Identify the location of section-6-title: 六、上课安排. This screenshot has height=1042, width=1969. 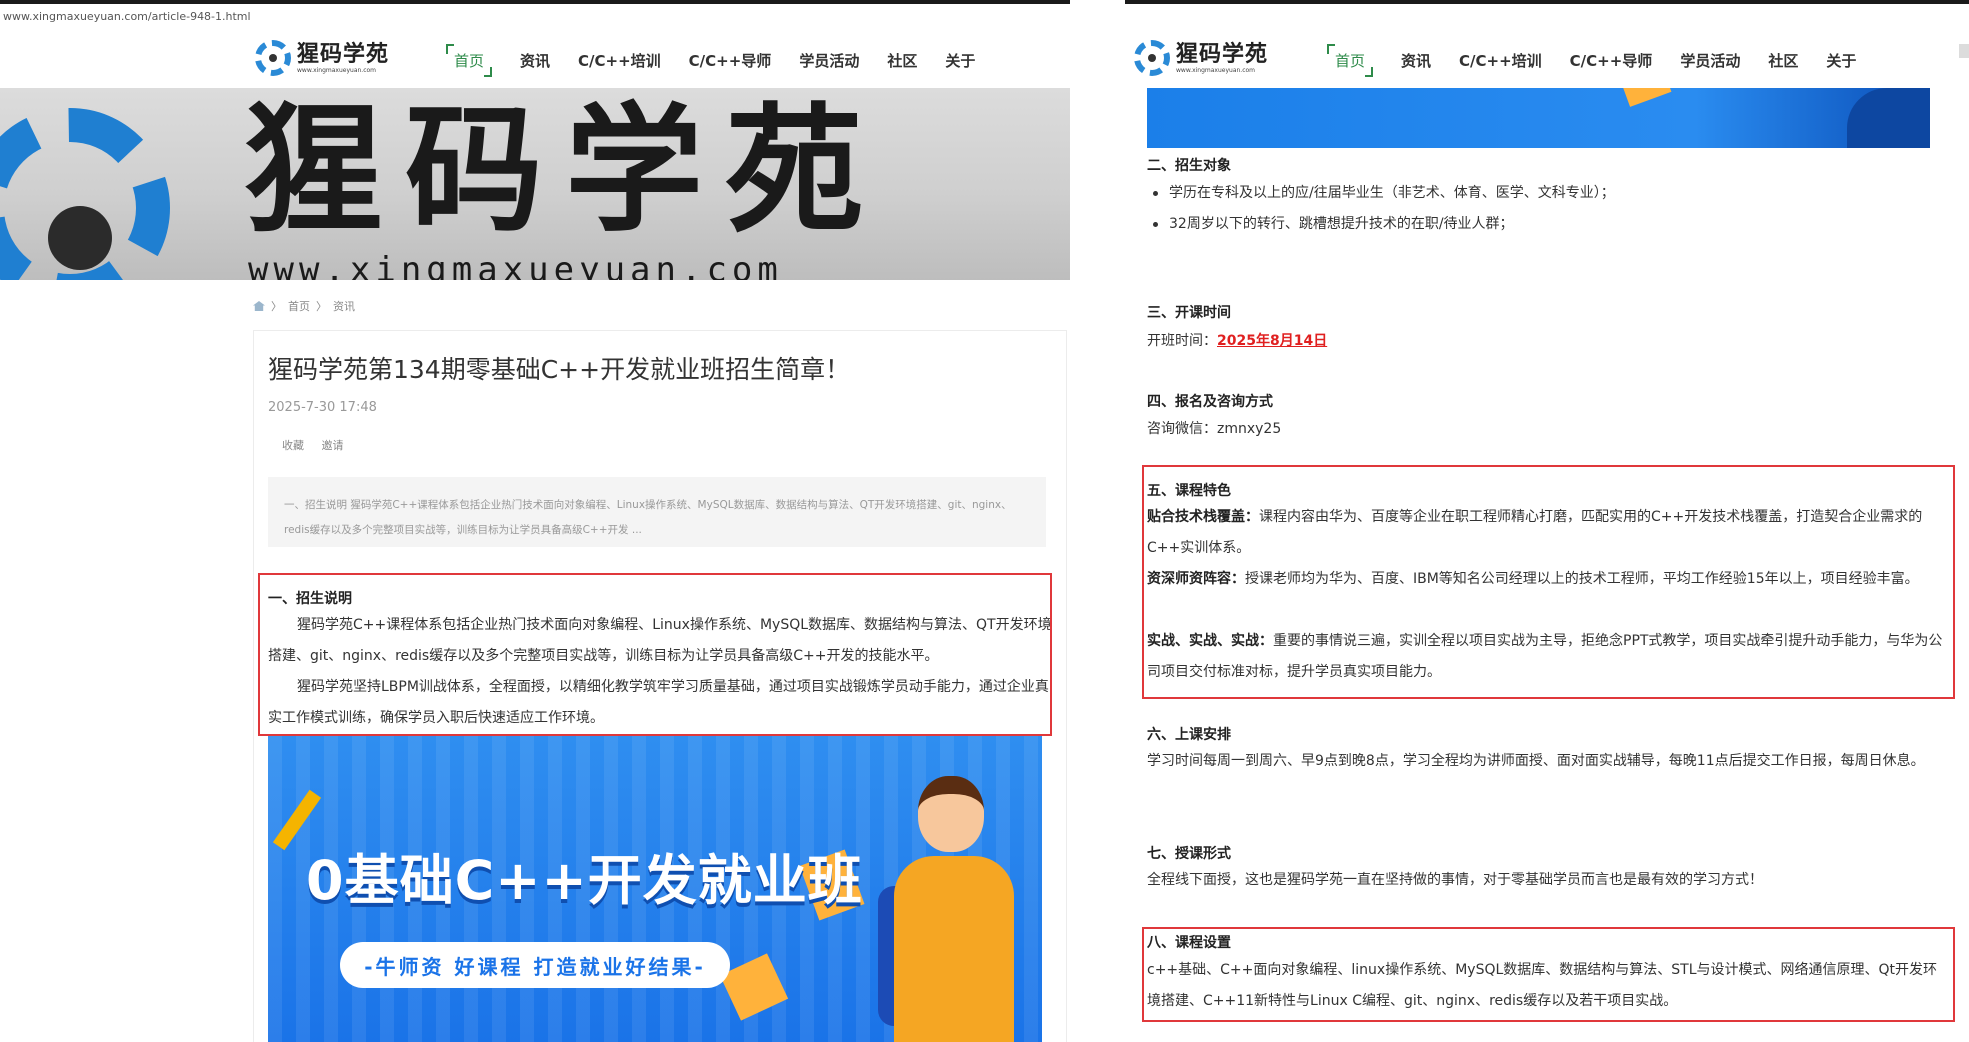
(1189, 735).